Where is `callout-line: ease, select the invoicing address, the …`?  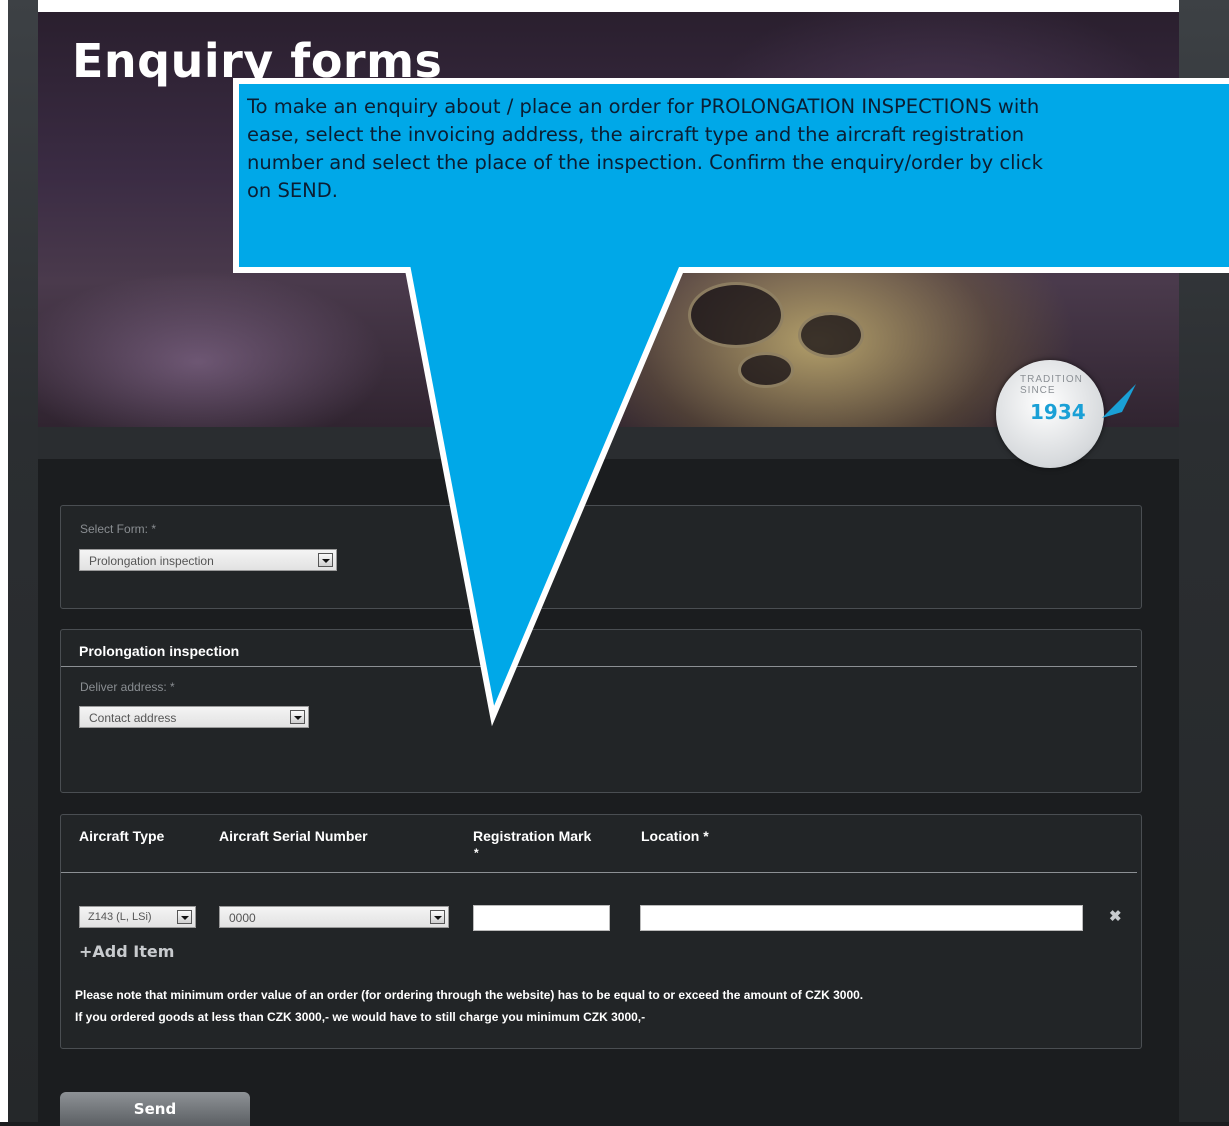
callout-line: ease, select the invoicing address, the … is located at coordinates (636, 134).